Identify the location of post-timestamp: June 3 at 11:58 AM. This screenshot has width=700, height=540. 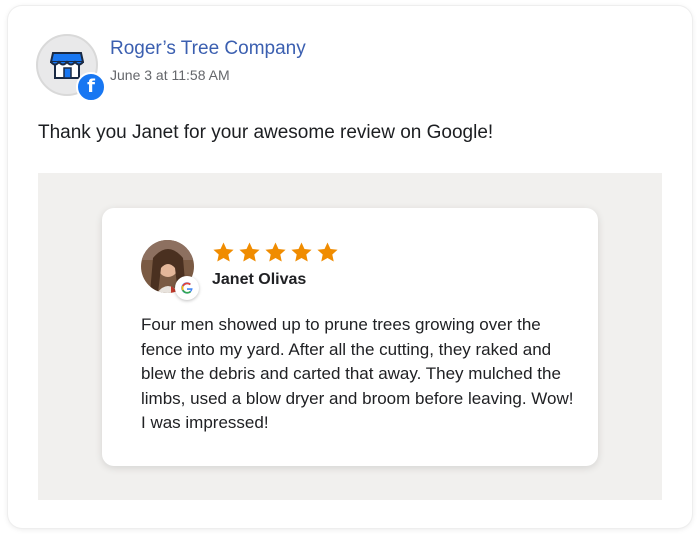
(170, 75).